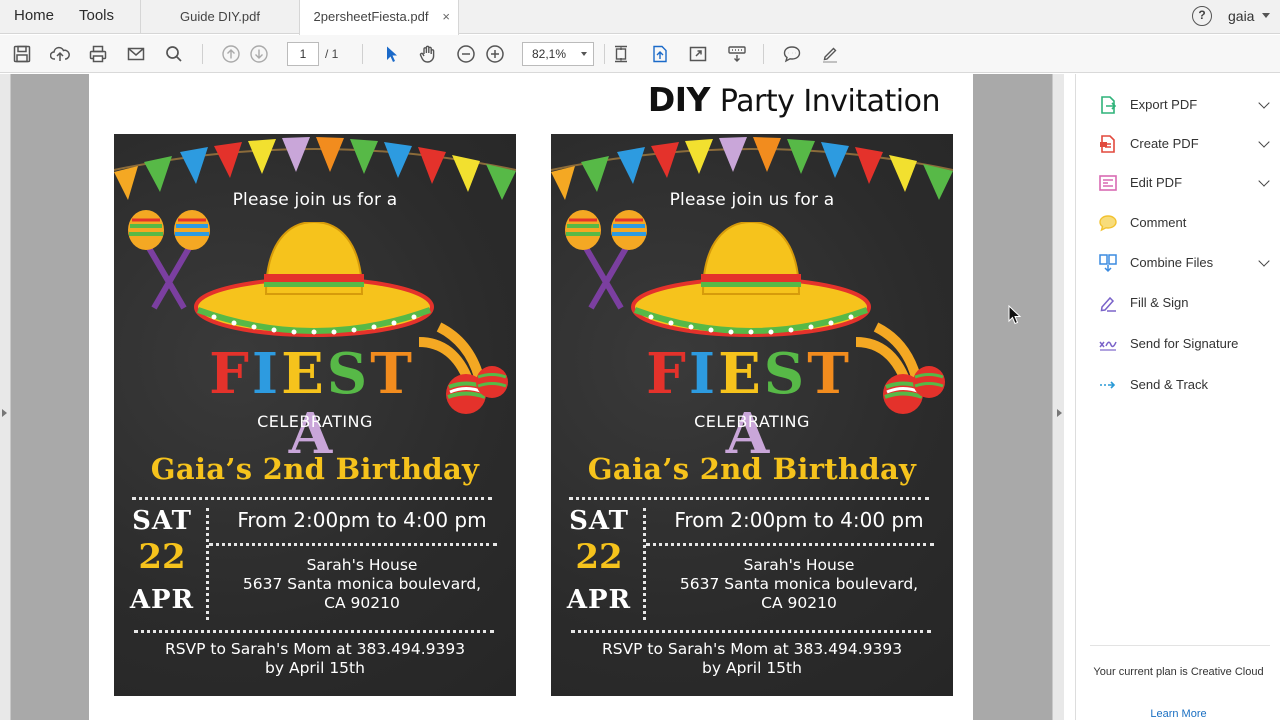  I want to click on heading-rest: Party Invitation, so click(830, 101).